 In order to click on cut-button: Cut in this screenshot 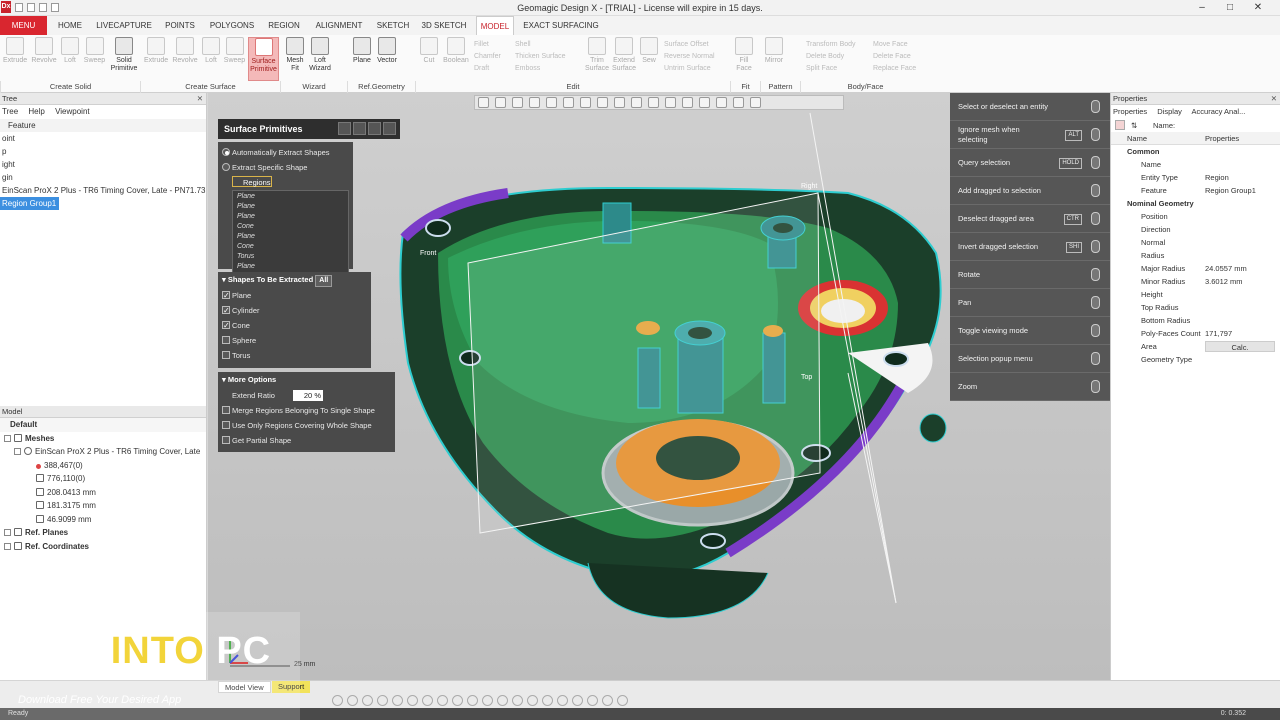, I will do `click(429, 51)`.